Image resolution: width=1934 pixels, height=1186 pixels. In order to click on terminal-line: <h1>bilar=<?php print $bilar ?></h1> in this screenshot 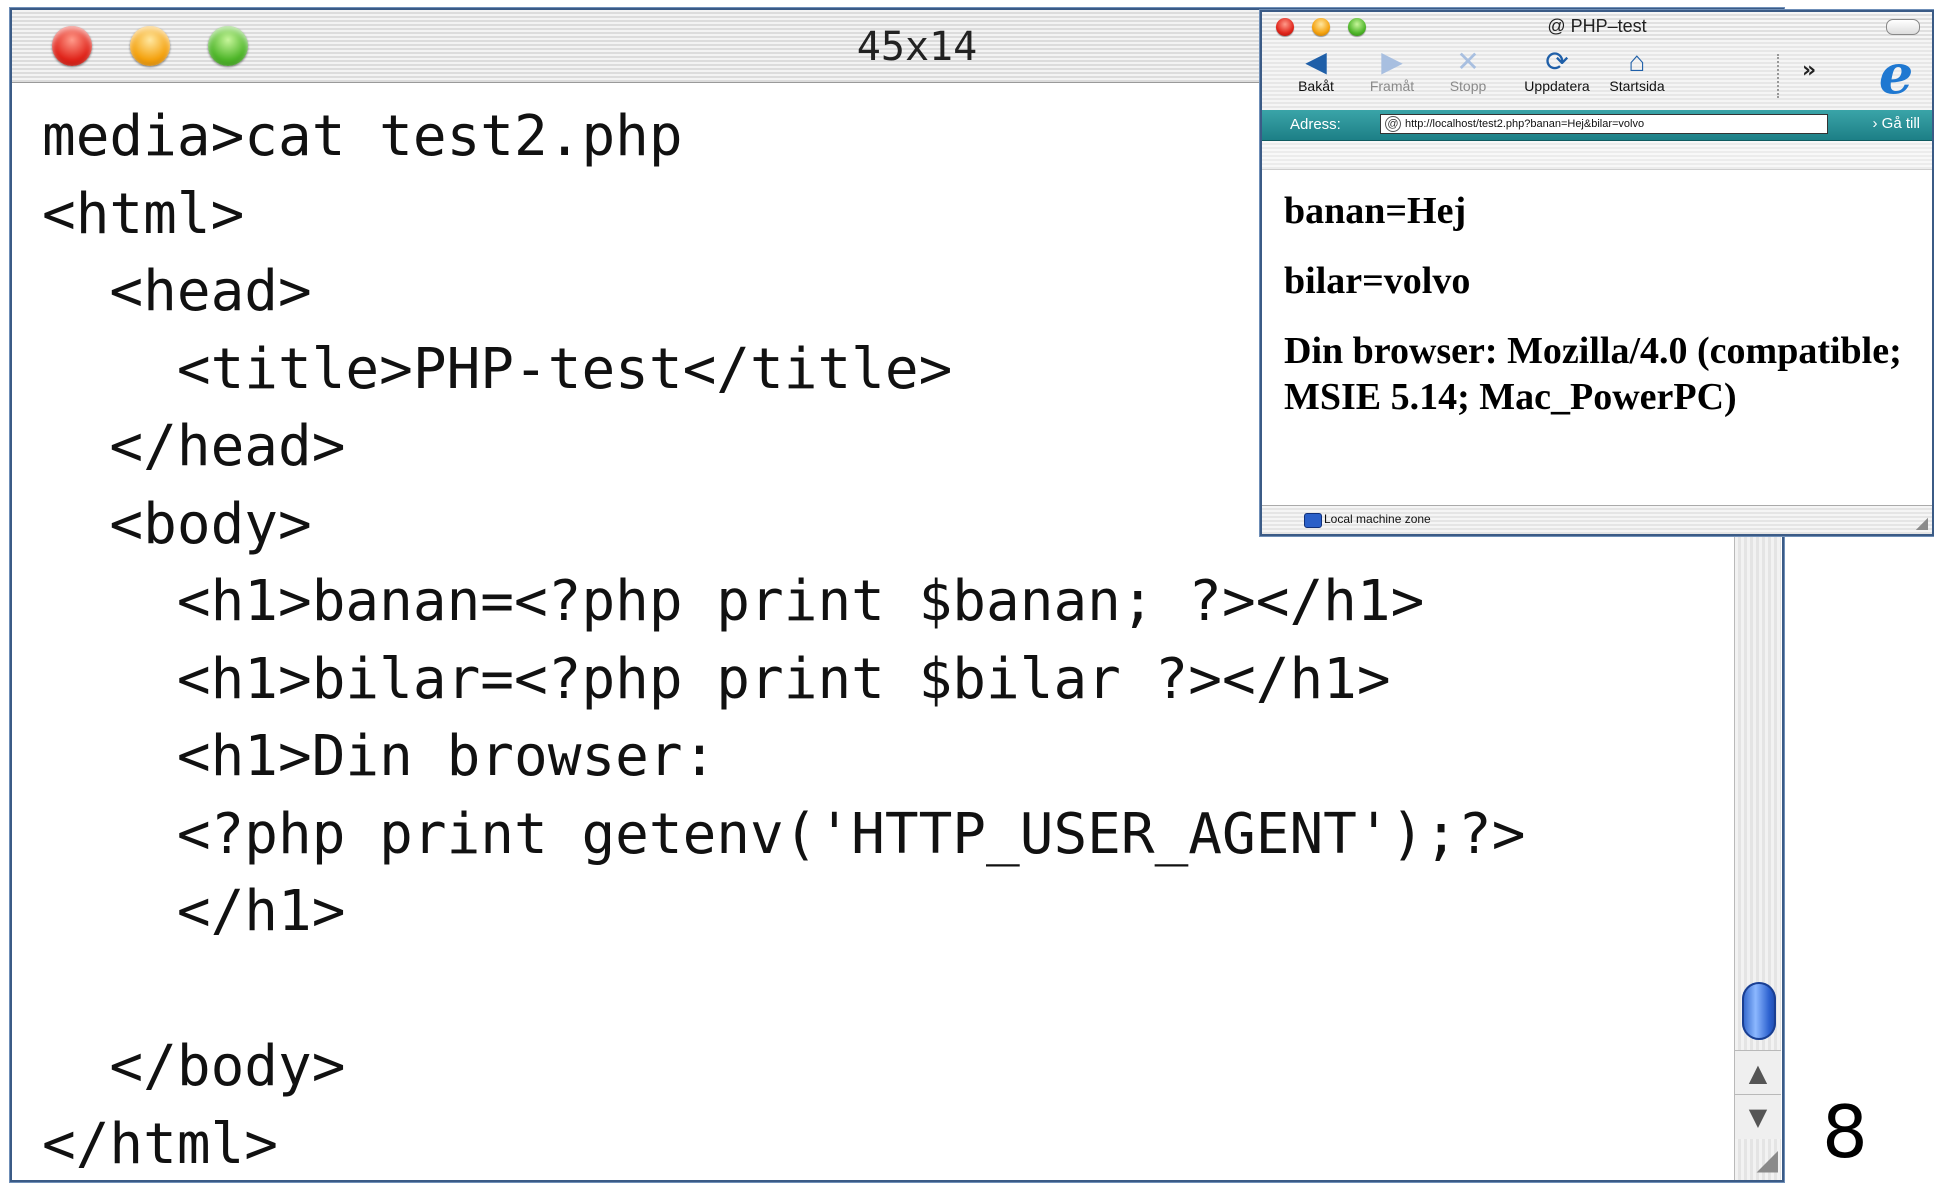, I will do `click(716, 679)`.